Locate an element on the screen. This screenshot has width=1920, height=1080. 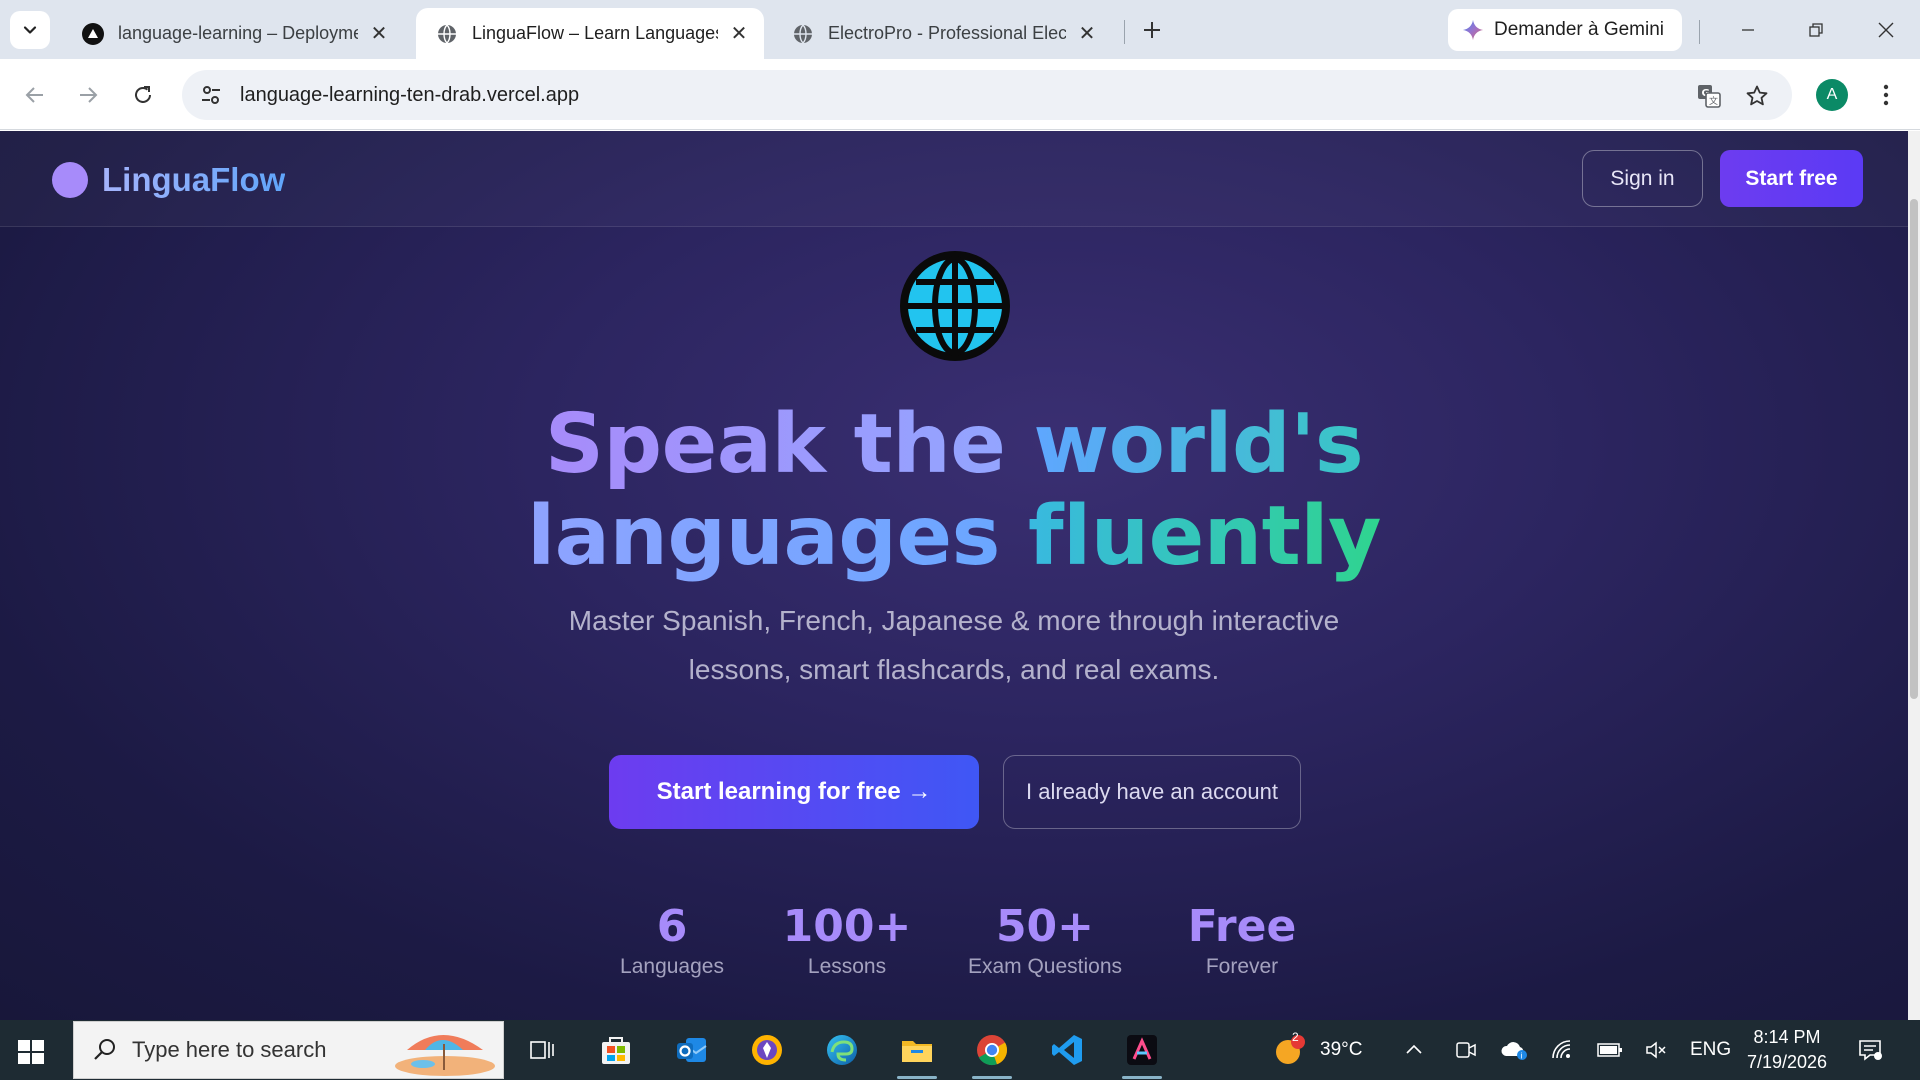
stat-languages: 6 Languages is located at coordinates (672, 940).